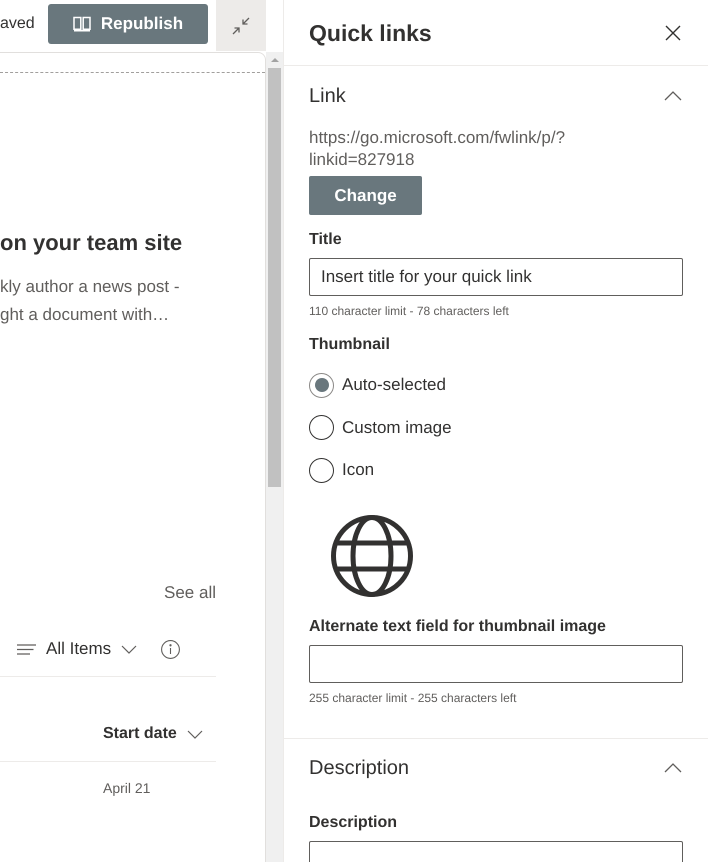  What do you see at coordinates (353, 822) in the screenshot?
I see `field-label: Description` at bounding box center [353, 822].